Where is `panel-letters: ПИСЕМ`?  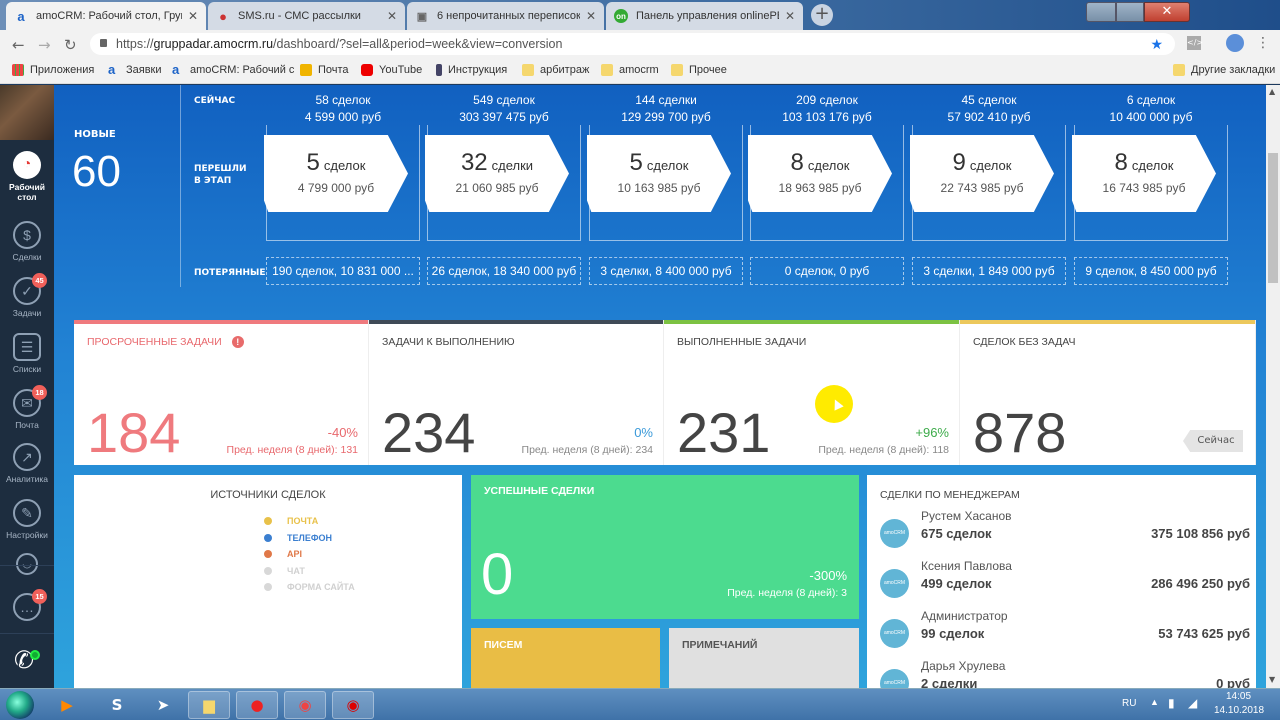
panel-letters: ПИСЕМ is located at coordinates (565, 658).